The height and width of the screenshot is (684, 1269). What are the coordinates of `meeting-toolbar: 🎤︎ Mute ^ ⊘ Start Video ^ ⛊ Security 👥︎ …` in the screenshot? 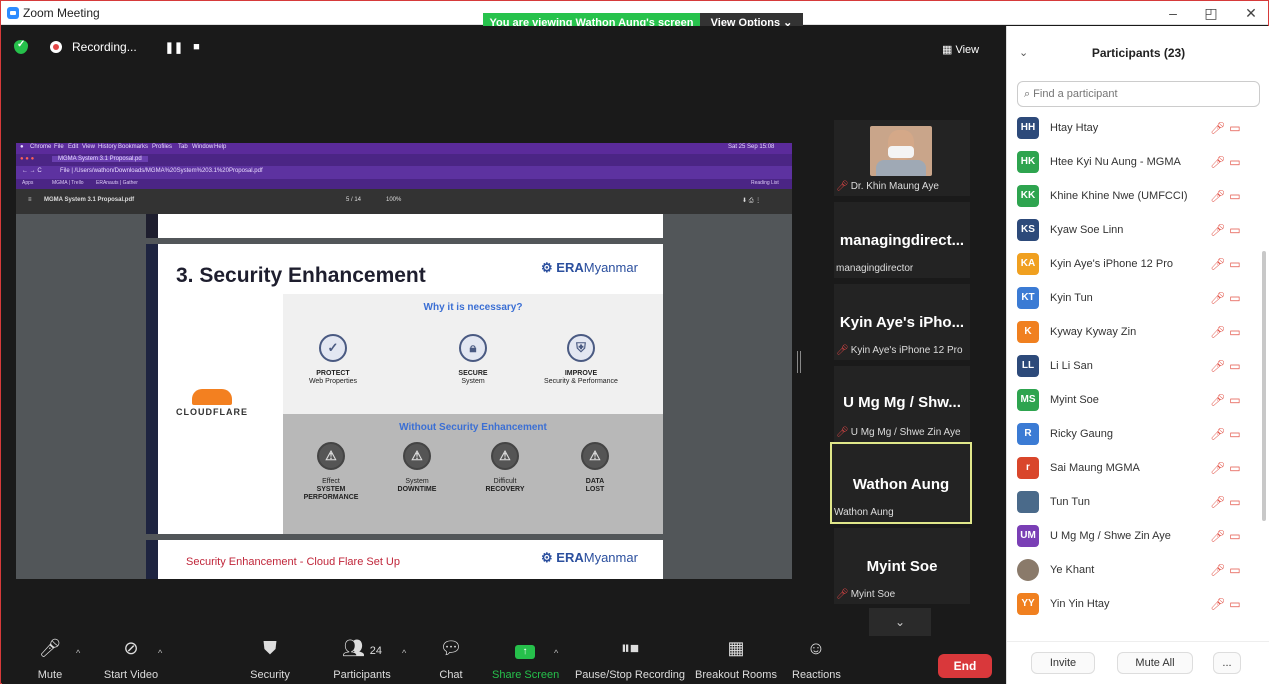 It's located at (504, 660).